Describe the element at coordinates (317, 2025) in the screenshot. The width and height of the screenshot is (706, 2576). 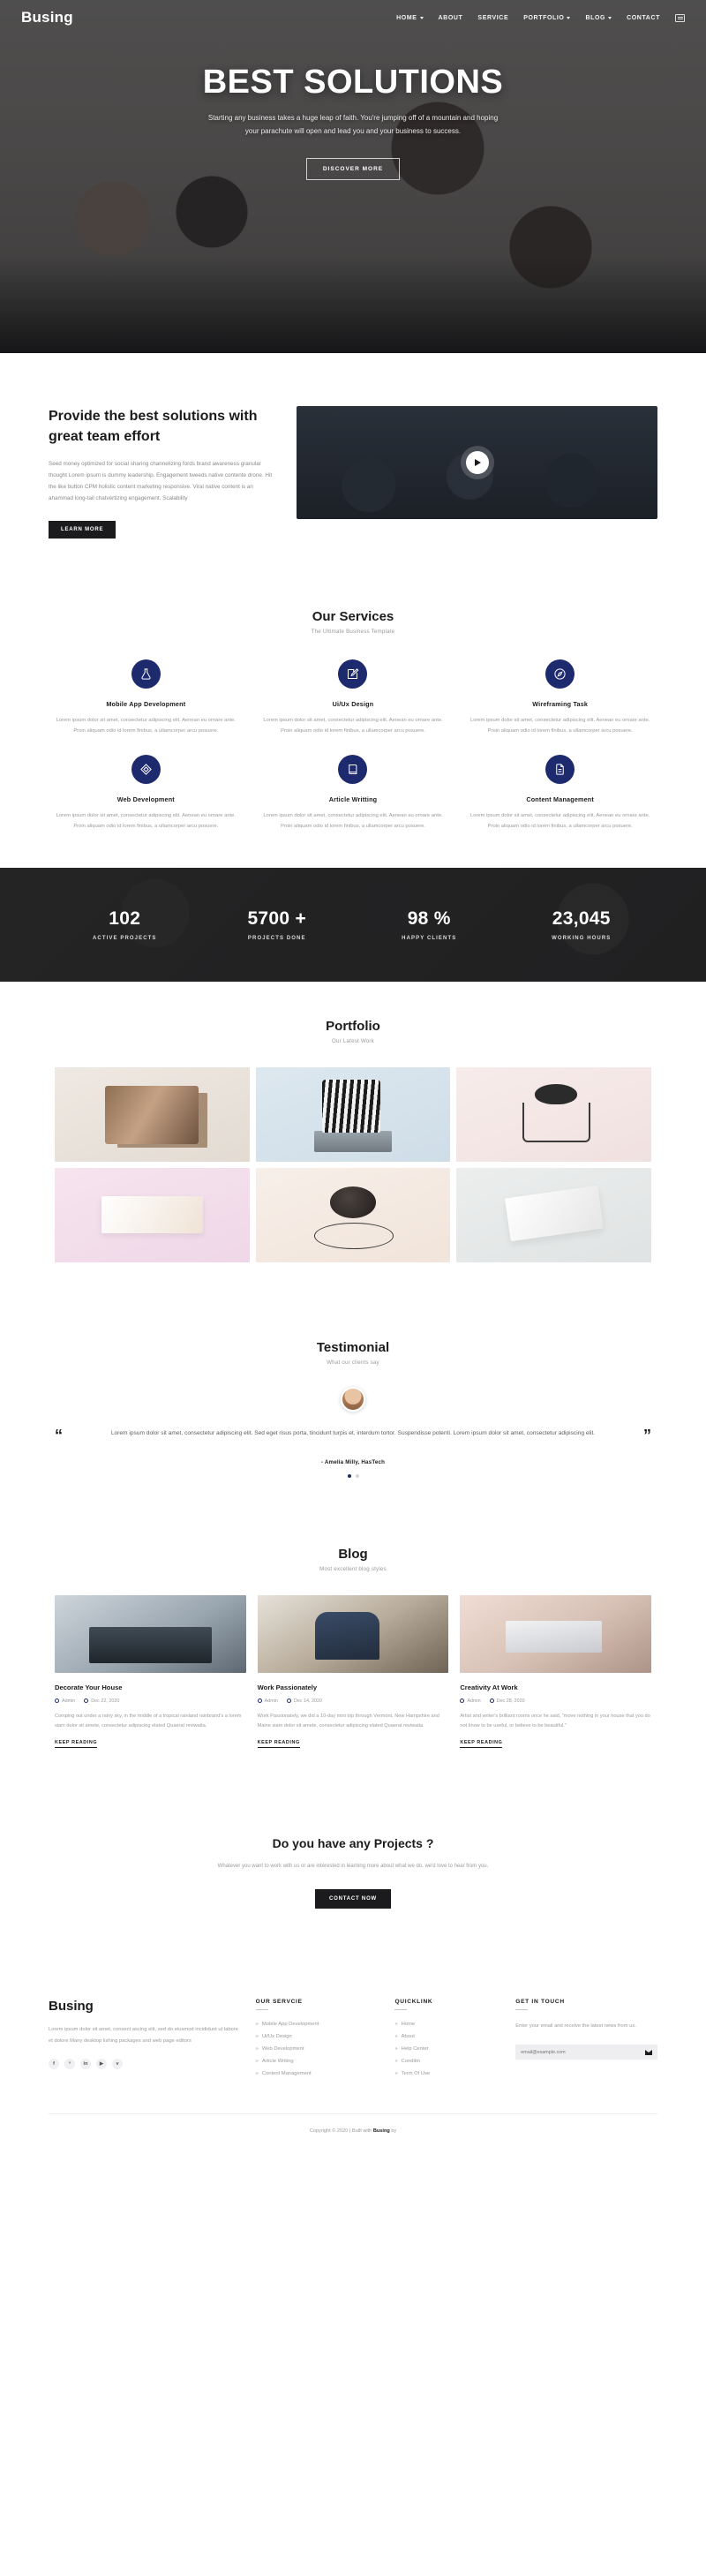
I see `footer-link: » Mobile App Development` at that location.